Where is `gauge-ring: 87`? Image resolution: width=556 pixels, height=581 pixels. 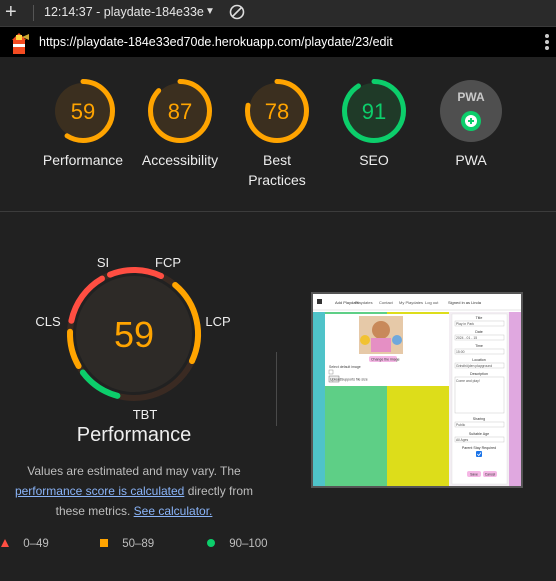
gauge-ring: 87 is located at coordinates (180, 111).